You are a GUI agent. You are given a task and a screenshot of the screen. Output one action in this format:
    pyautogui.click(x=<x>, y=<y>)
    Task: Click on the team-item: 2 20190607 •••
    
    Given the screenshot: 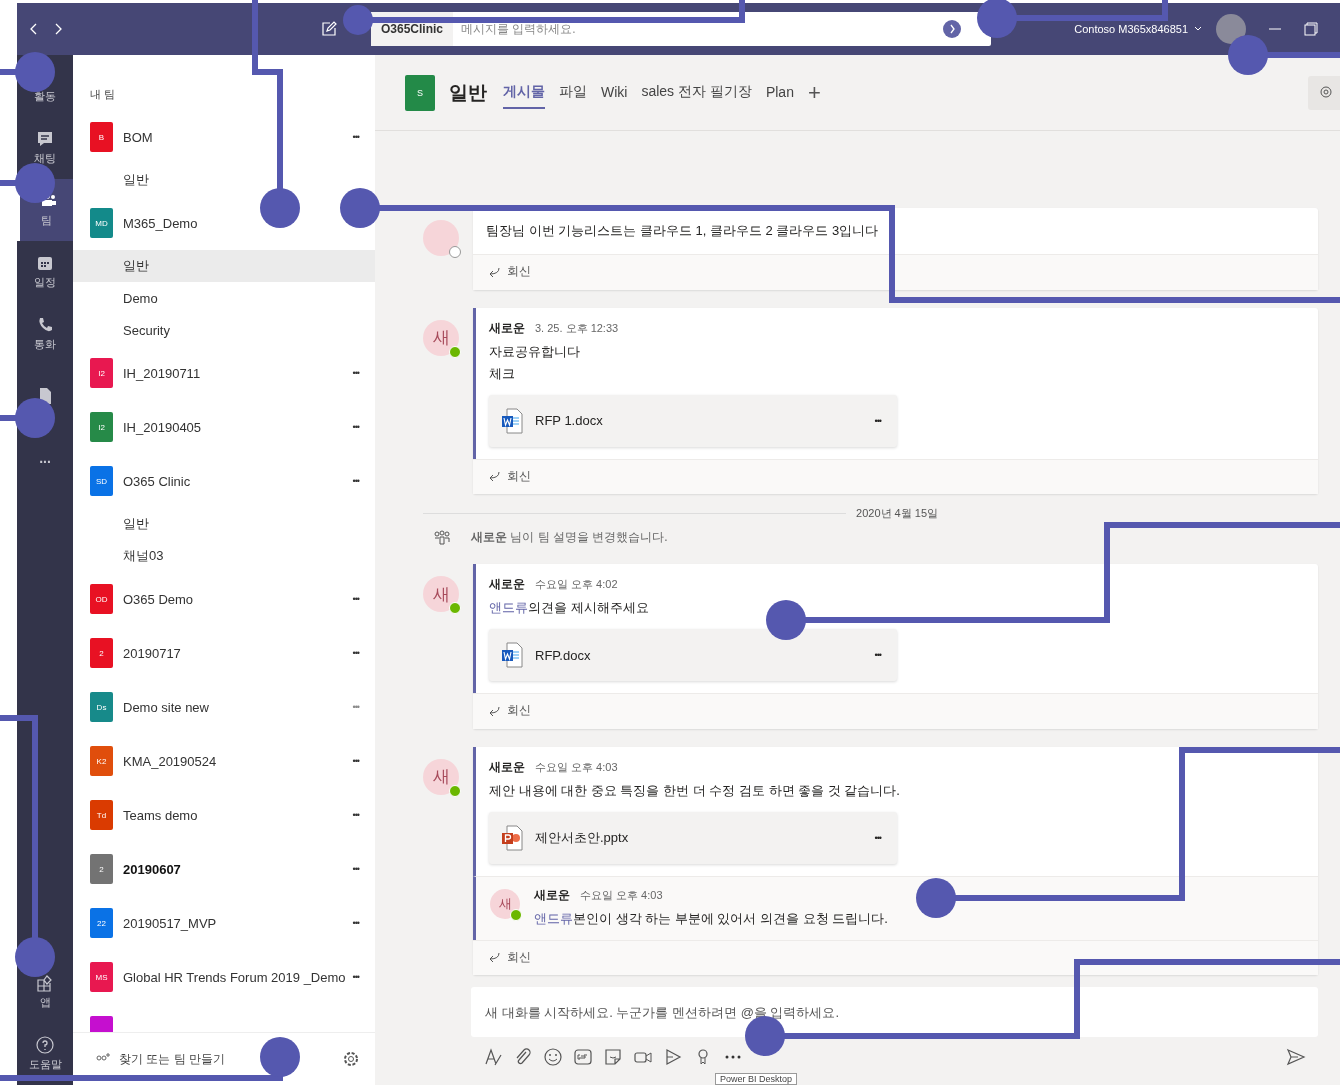 What is the action you would take?
    pyautogui.click(x=224, y=869)
    